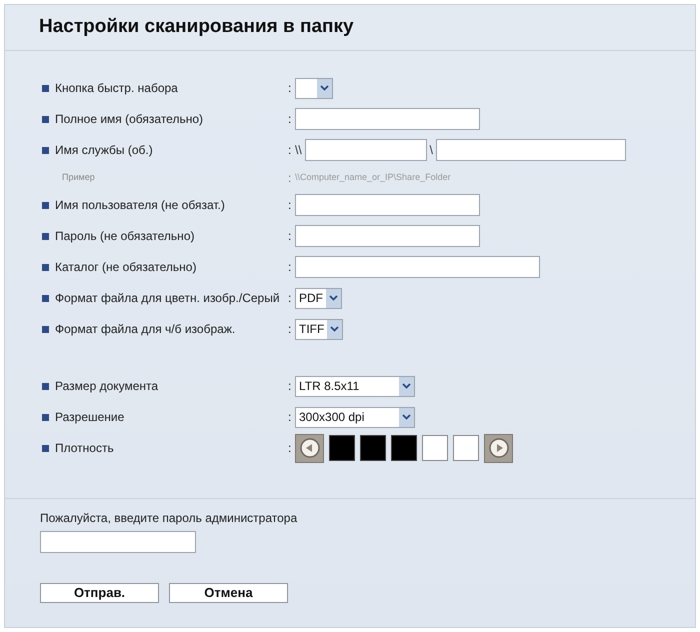 The height and width of the screenshot is (632, 700). What do you see at coordinates (355, 417) in the screenshot?
I see `dropdown: 300x300 dpi` at bounding box center [355, 417].